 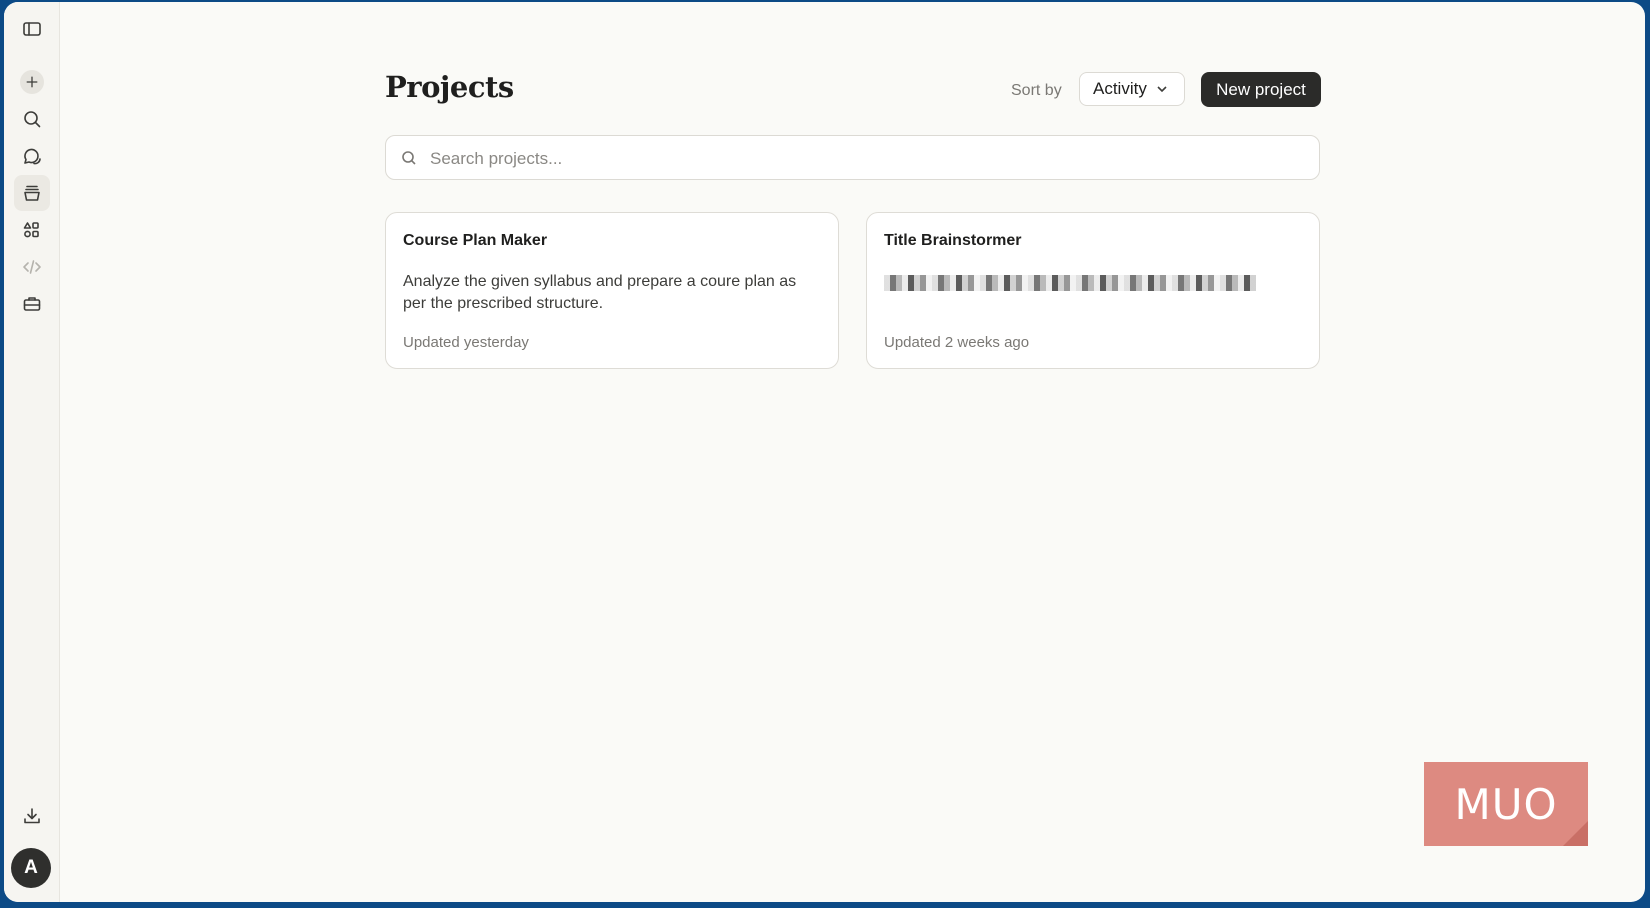 What do you see at coordinates (449, 87) in the screenshot?
I see `page-title: Projects` at bounding box center [449, 87].